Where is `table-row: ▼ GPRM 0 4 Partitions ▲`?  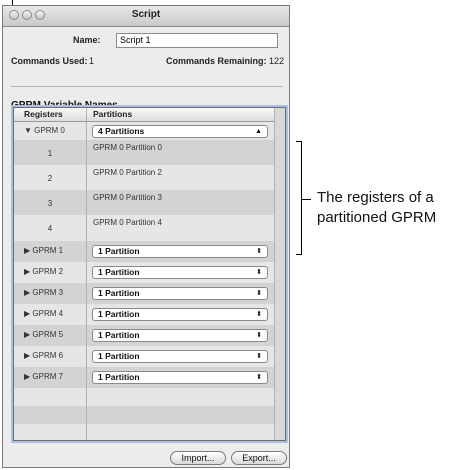
table-row: ▼ GPRM 0 4 Partitions ▲ is located at coordinates (144, 131).